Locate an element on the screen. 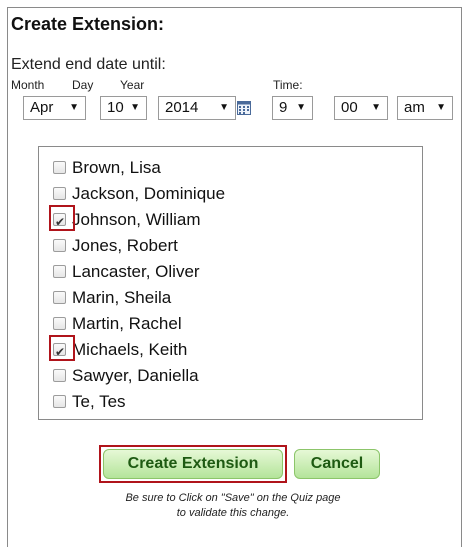 Image resolution: width=466 pixels, height=548 pixels. ampm-select-value: am is located at coordinates (414, 107).